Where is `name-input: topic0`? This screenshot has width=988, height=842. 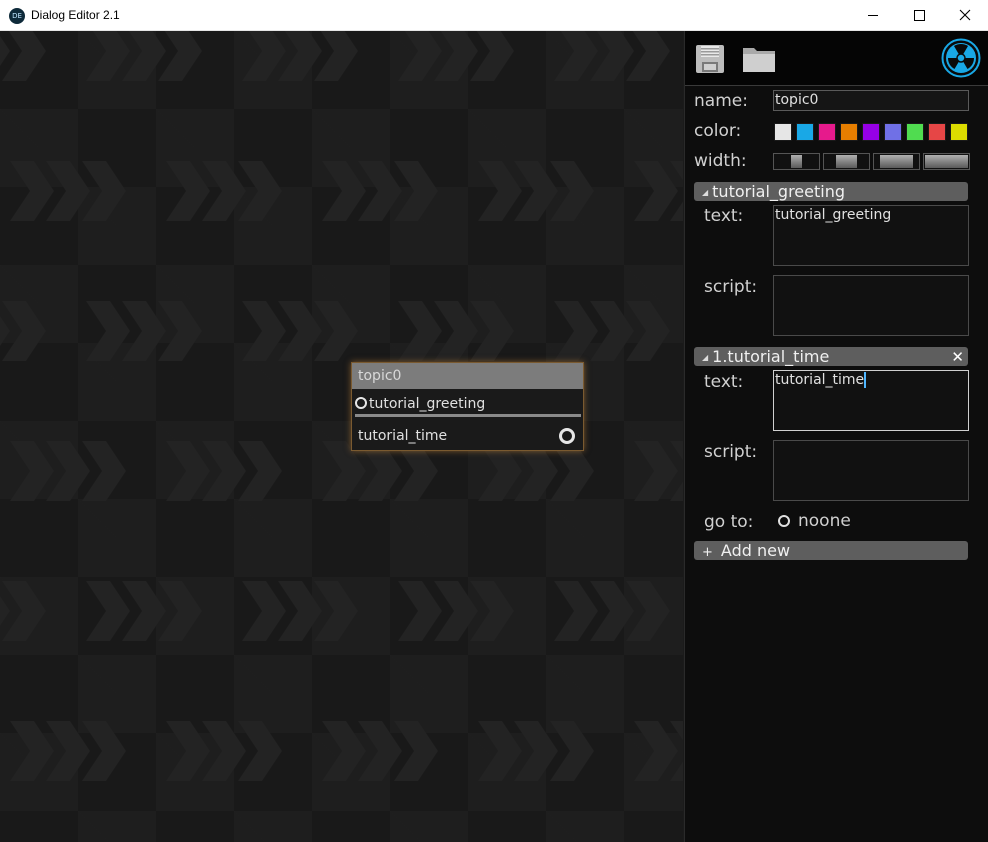
name-input: topic0 is located at coordinates (871, 100).